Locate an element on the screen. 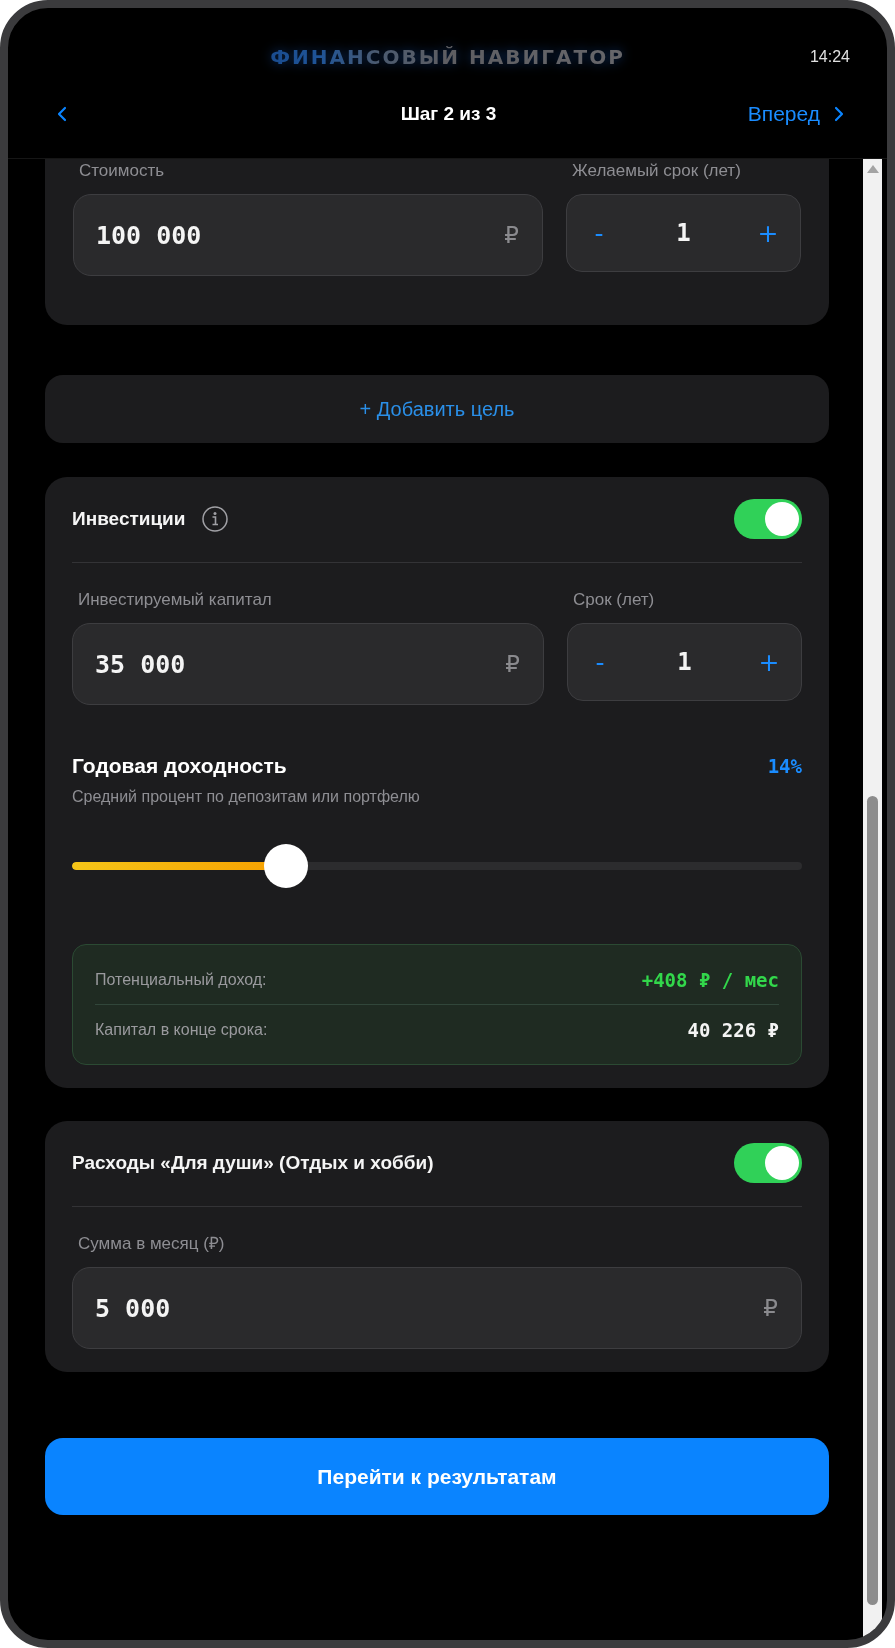 The image size is (895, 1648). amount-field: 5 000 ₽ is located at coordinates (437, 1308).